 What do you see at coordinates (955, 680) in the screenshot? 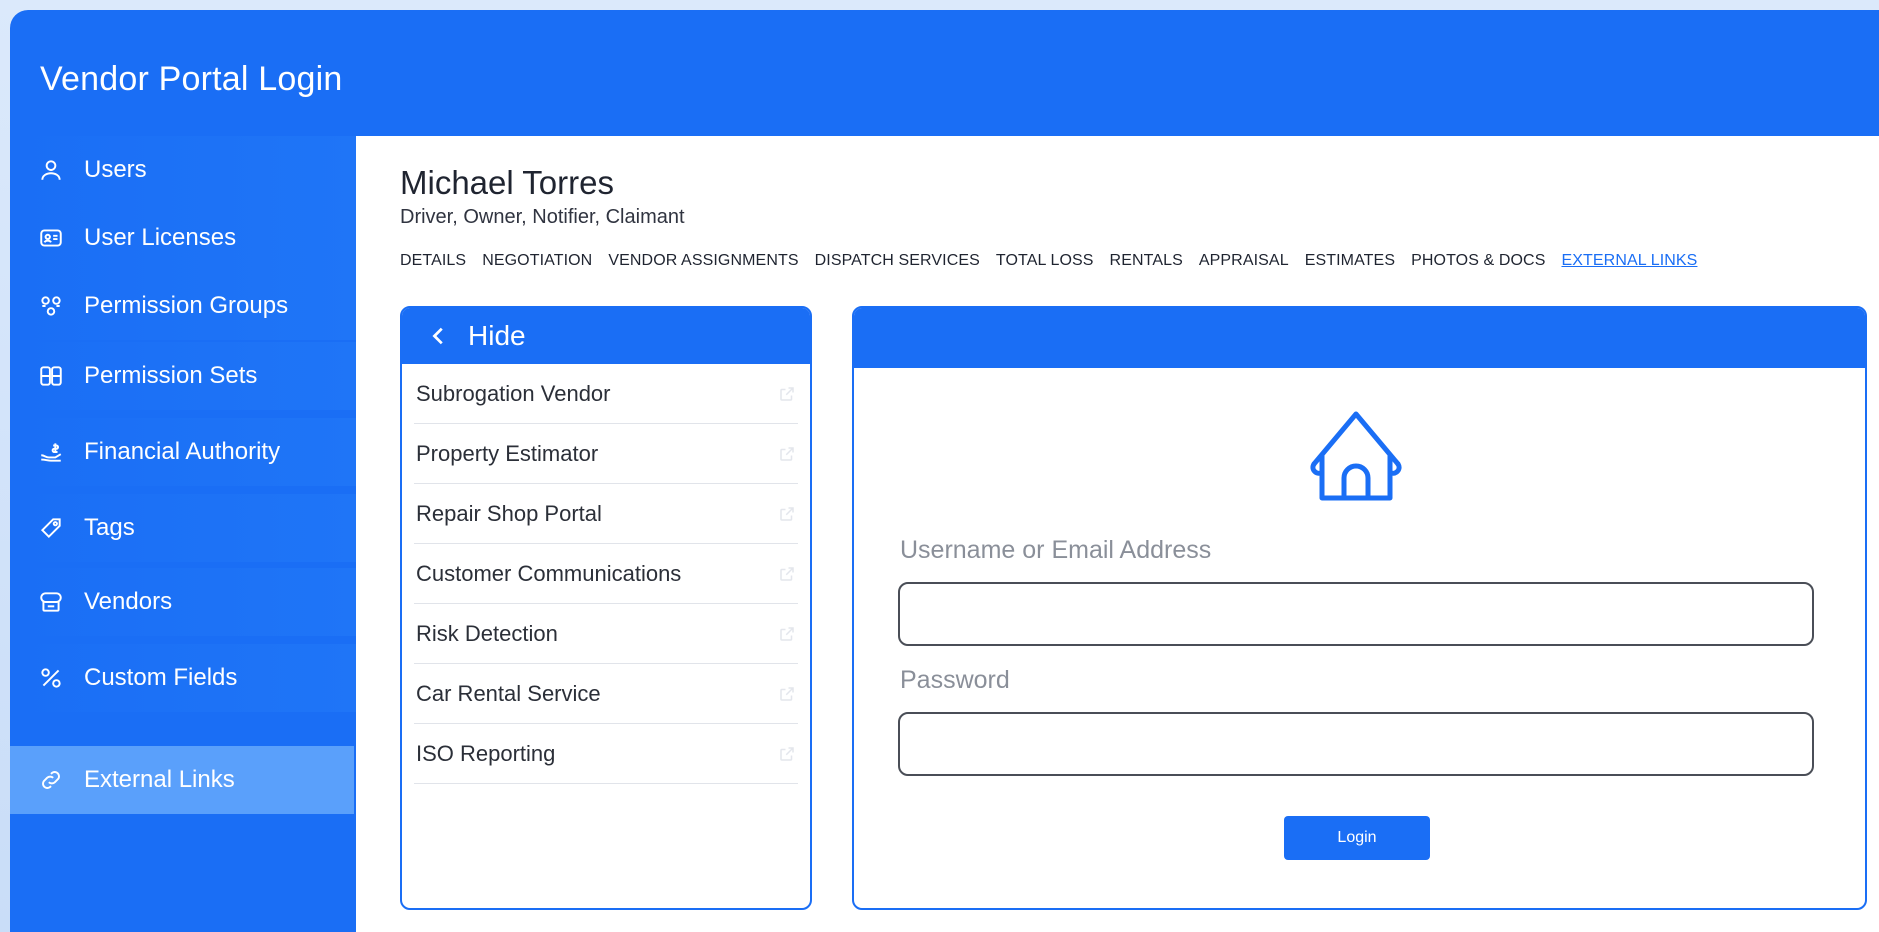
I see `password-label: Password` at bounding box center [955, 680].